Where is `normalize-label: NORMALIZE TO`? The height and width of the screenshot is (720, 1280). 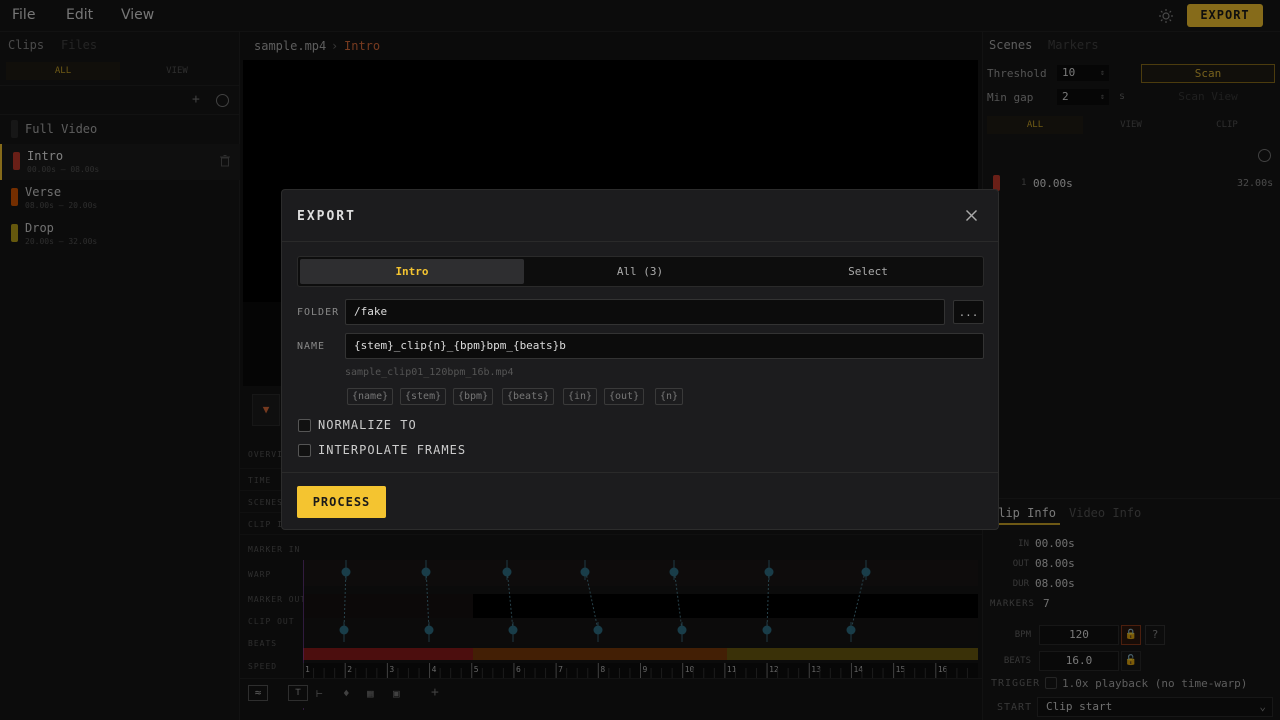
normalize-label: NORMALIZE TO is located at coordinates (367, 425).